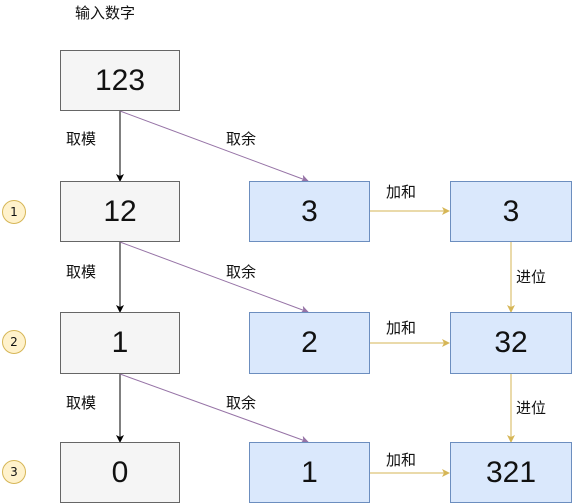  I want to click on remainder-label-1: 取余, so click(241, 139).